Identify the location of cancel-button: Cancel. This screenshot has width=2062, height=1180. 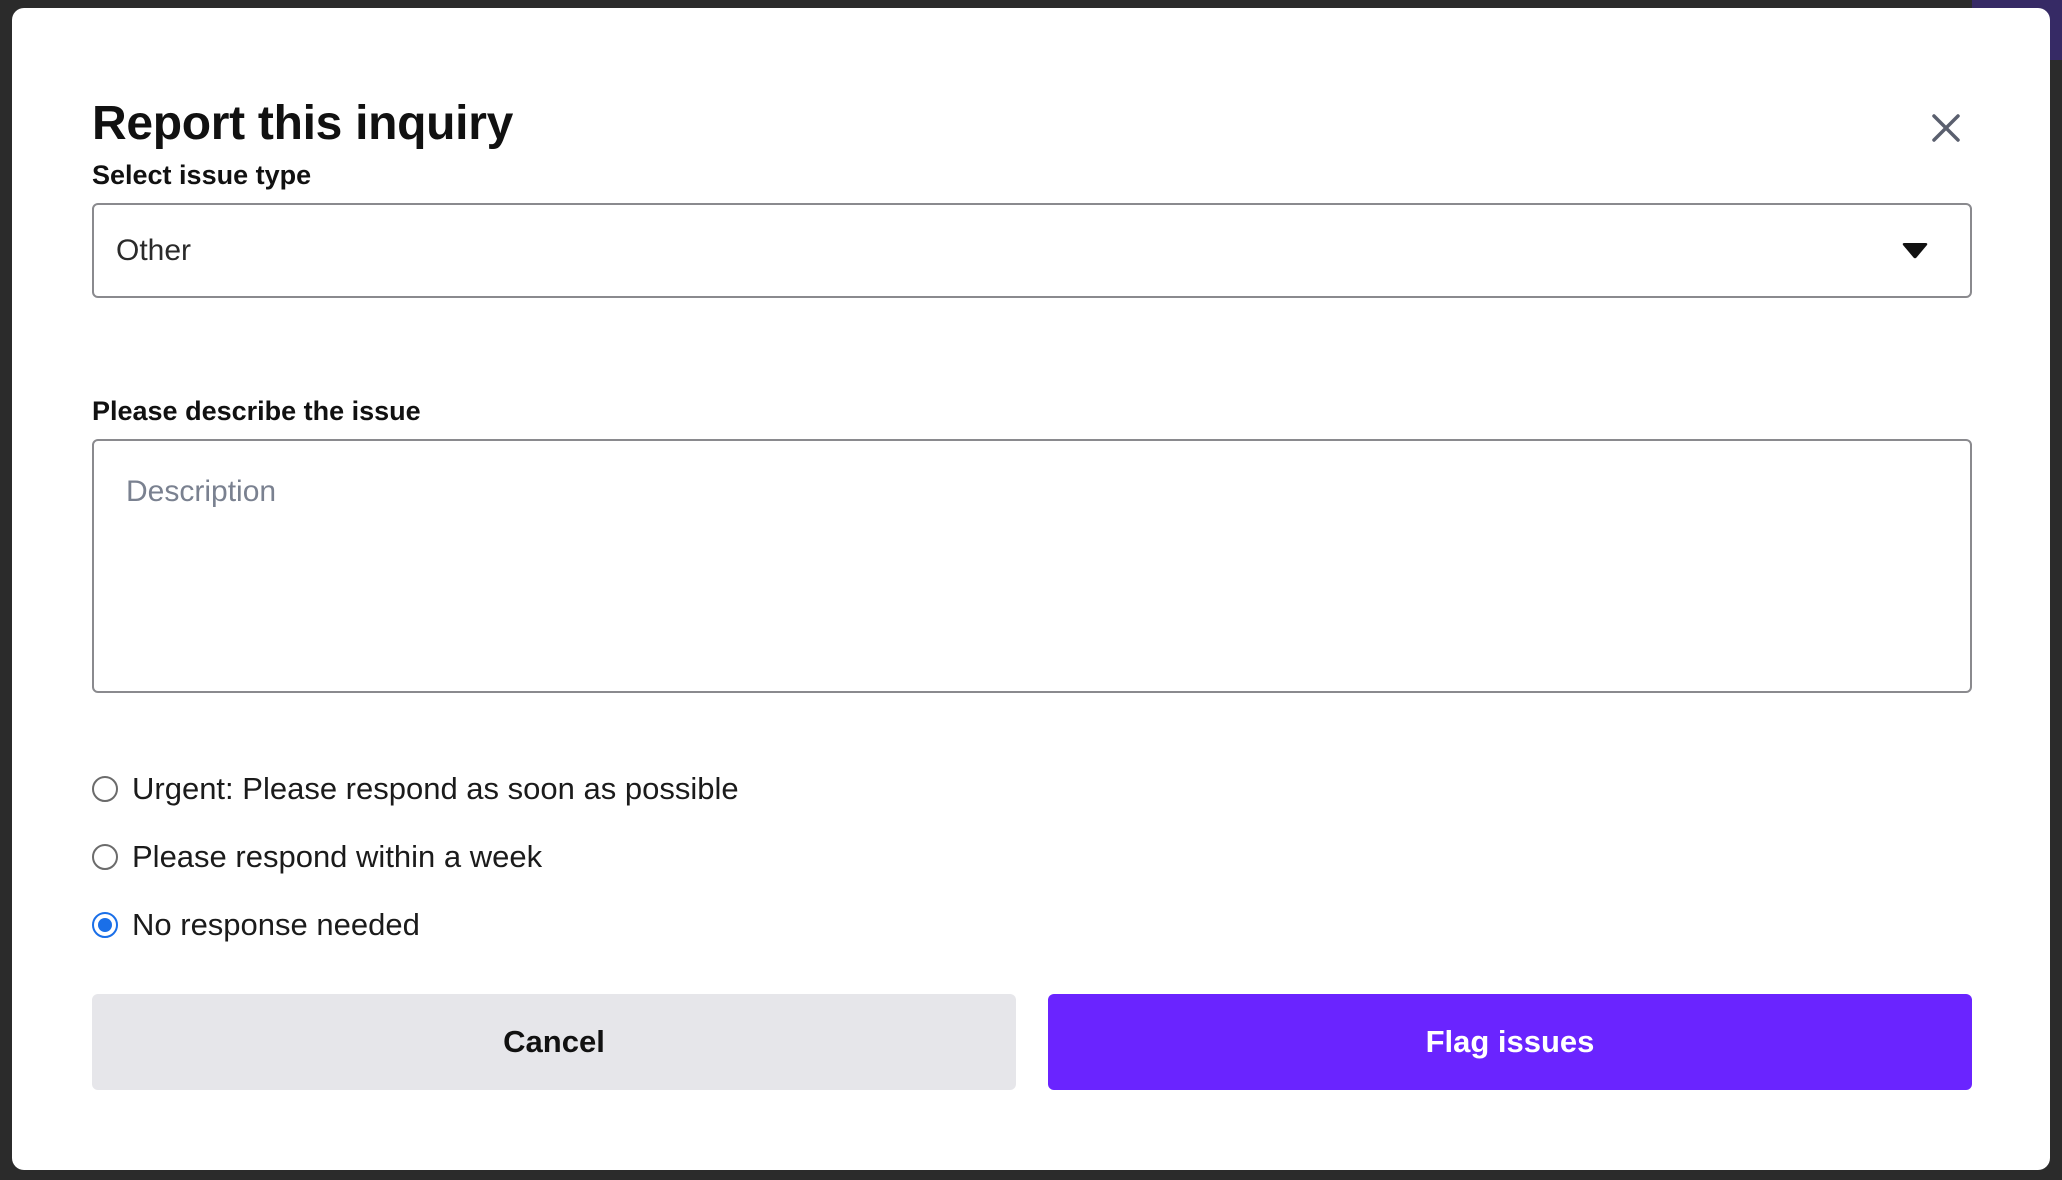
(554, 1042).